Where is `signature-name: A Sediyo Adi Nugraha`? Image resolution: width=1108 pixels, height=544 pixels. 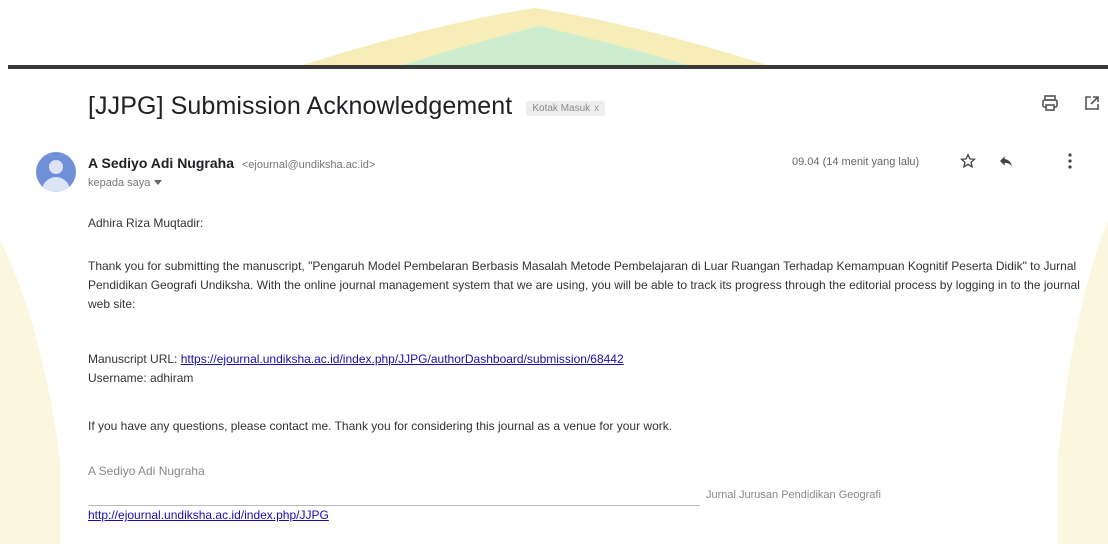
signature-name: A Sediyo Adi Nugraha is located at coordinates (146, 471).